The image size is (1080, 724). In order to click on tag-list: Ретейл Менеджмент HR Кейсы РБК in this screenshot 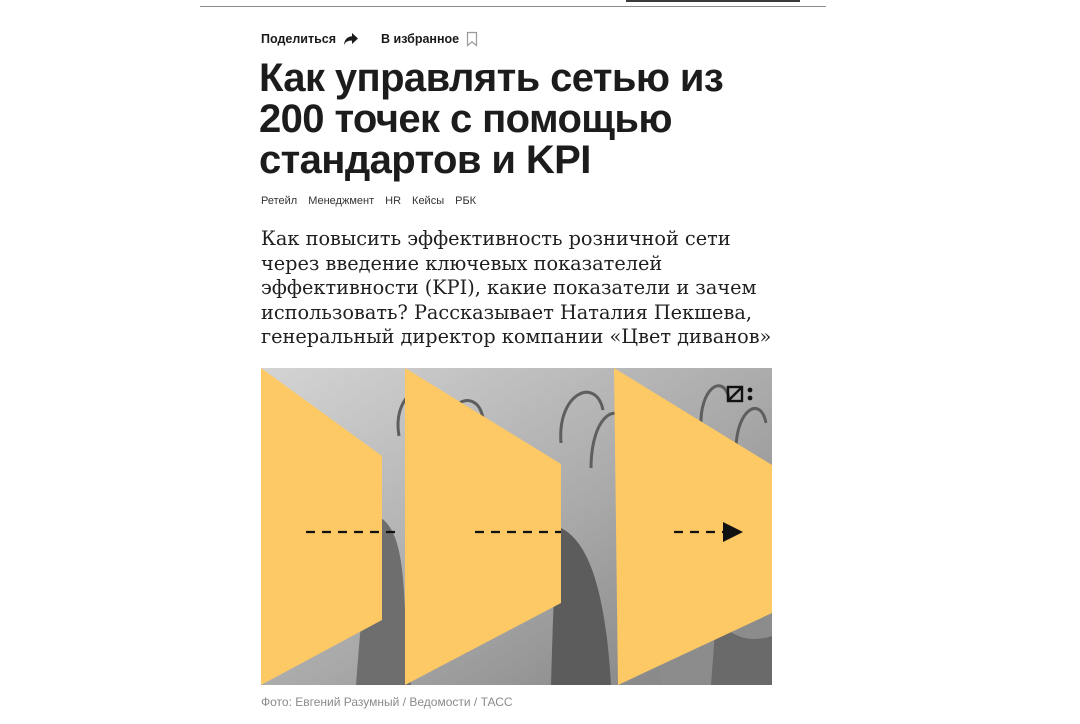, I will do `click(368, 201)`.